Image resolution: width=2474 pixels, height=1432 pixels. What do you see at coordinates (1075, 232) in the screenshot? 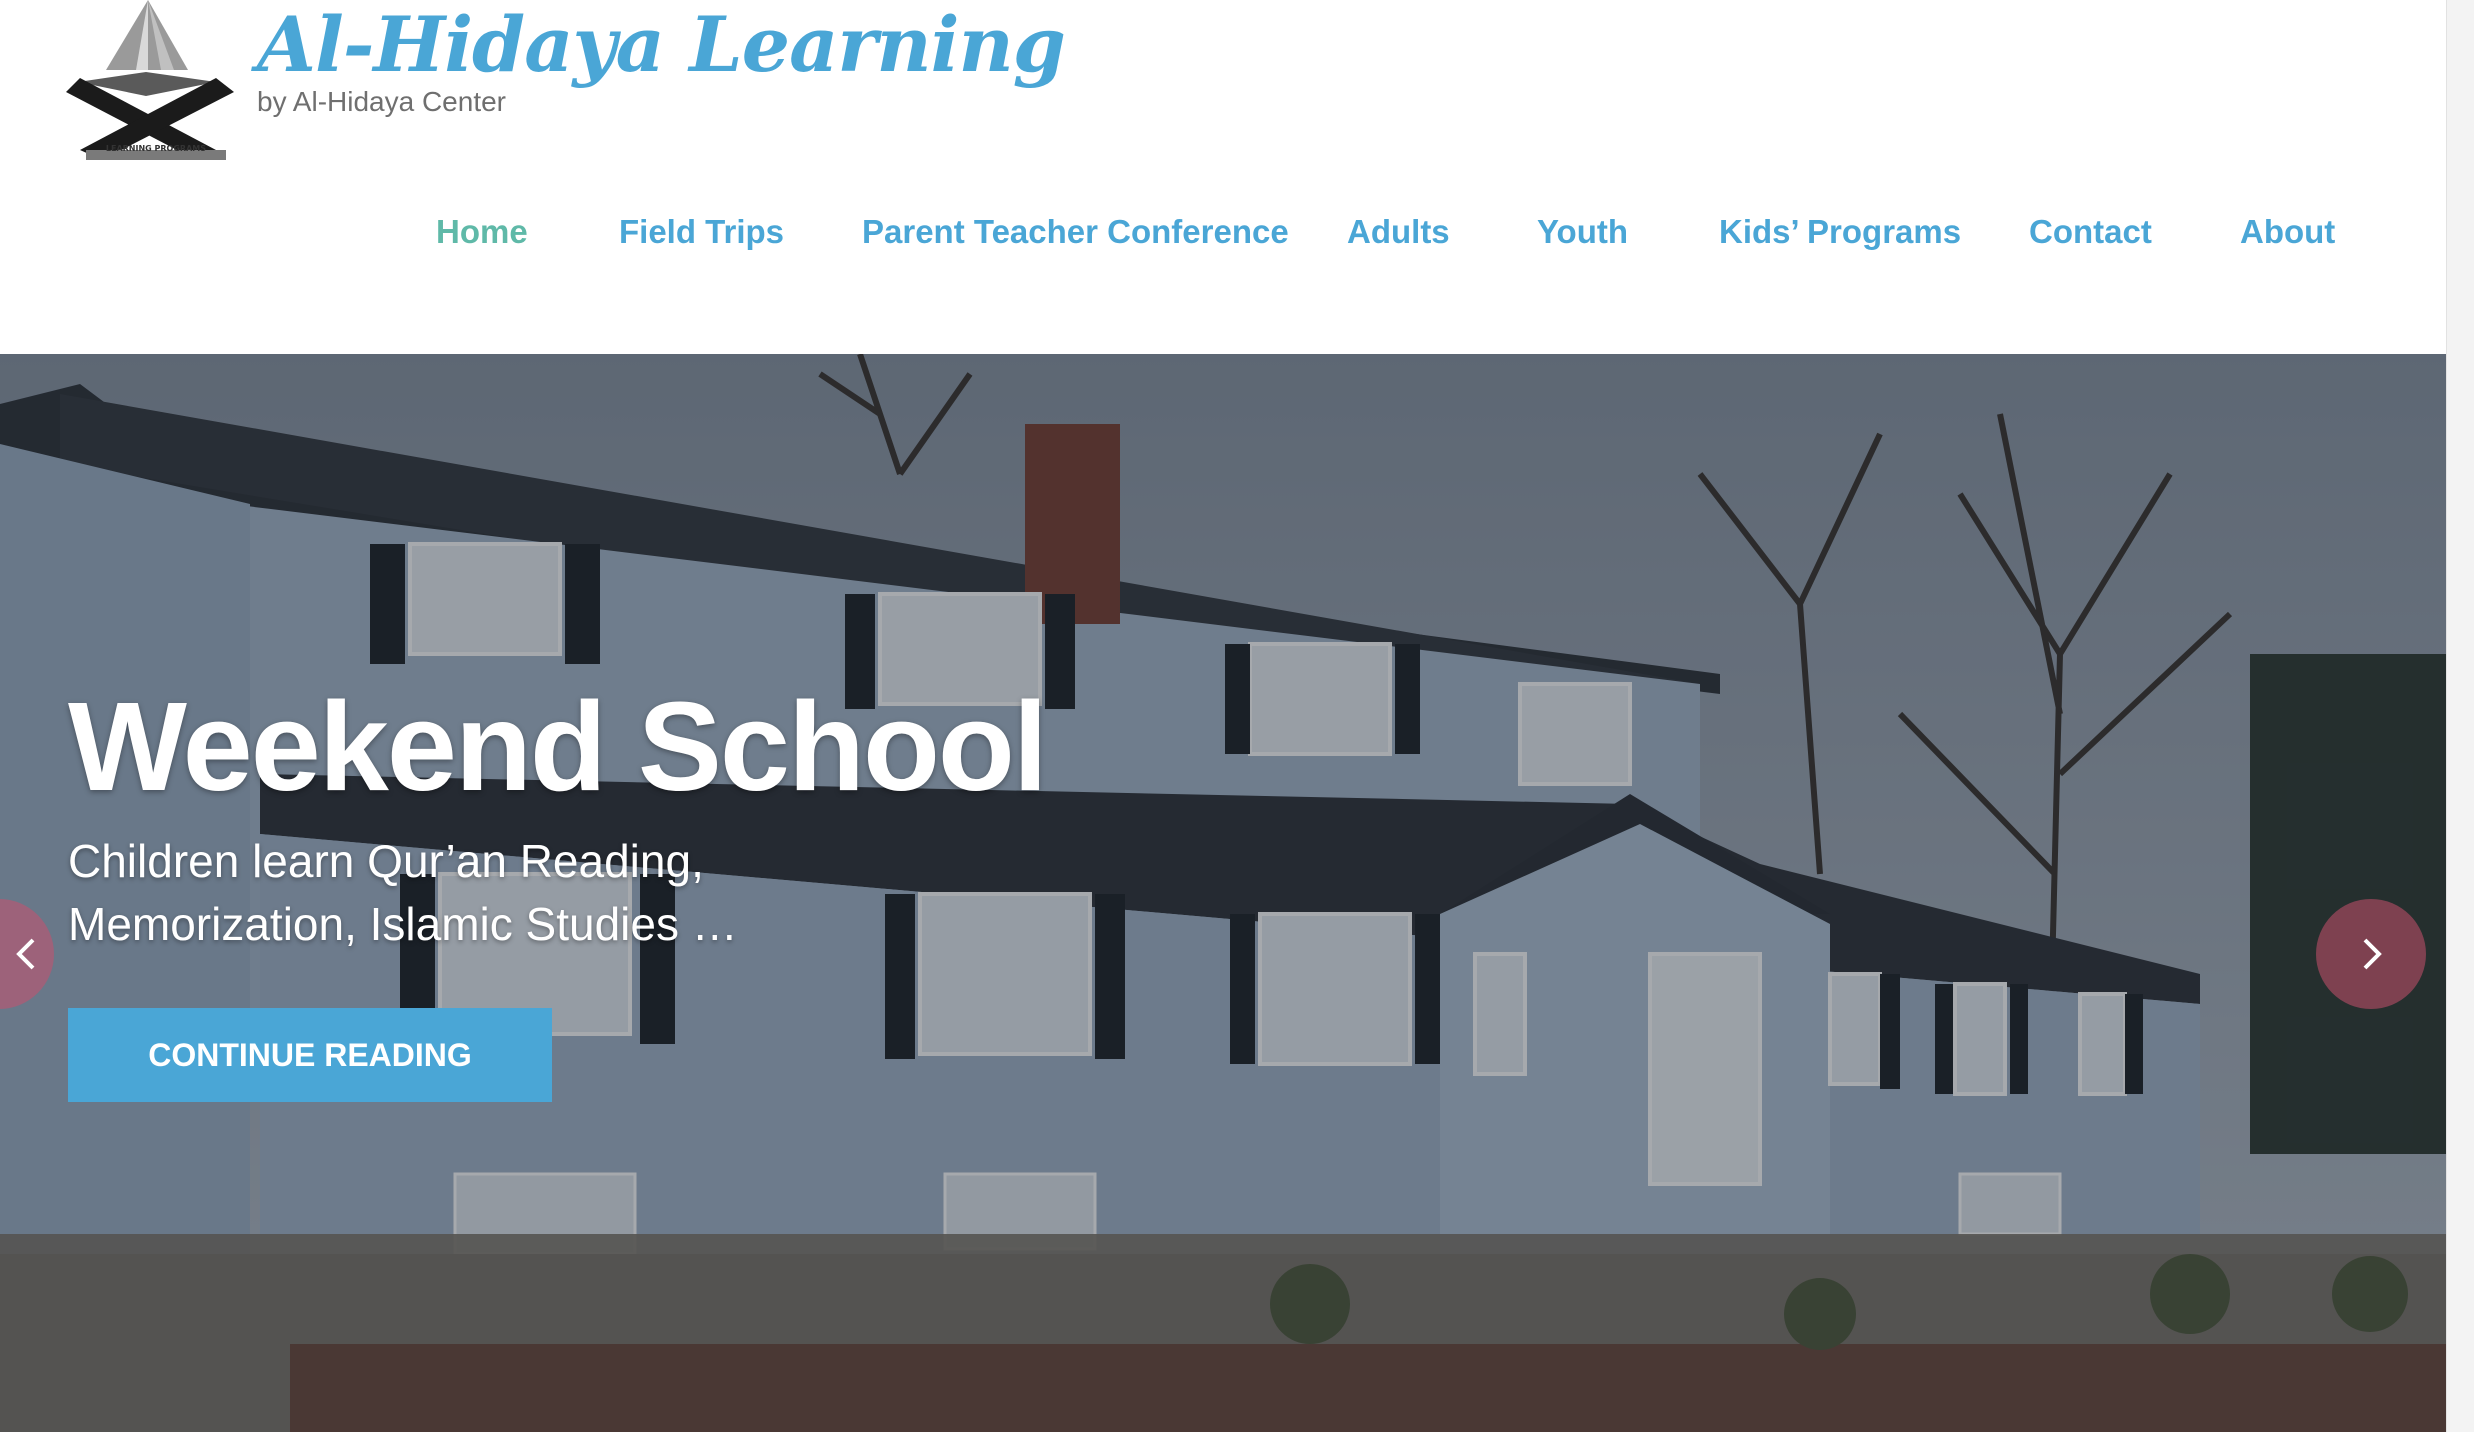
I see `nav-parent-teacher-conference: Parent Teacher Conference` at bounding box center [1075, 232].